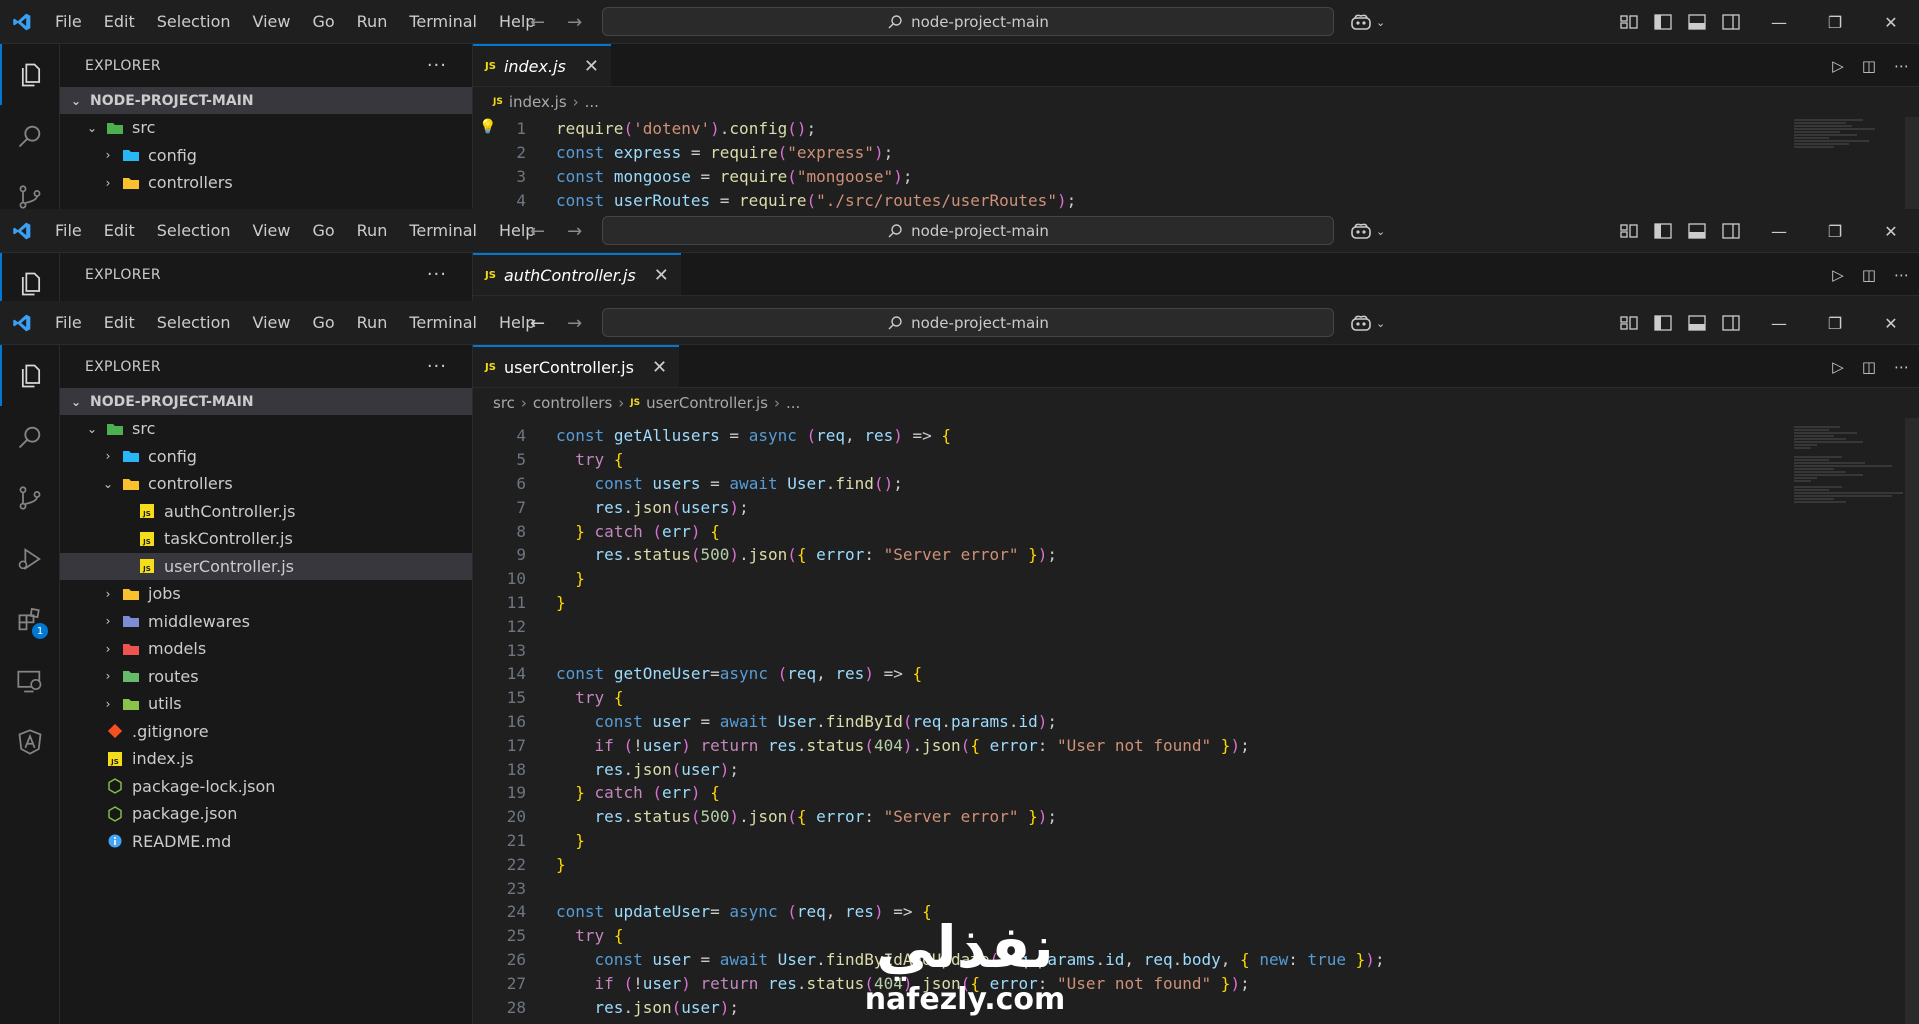  What do you see at coordinates (30, 680) in the screenshot?
I see `remote-explorer-activity` at bounding box center [30, 680].